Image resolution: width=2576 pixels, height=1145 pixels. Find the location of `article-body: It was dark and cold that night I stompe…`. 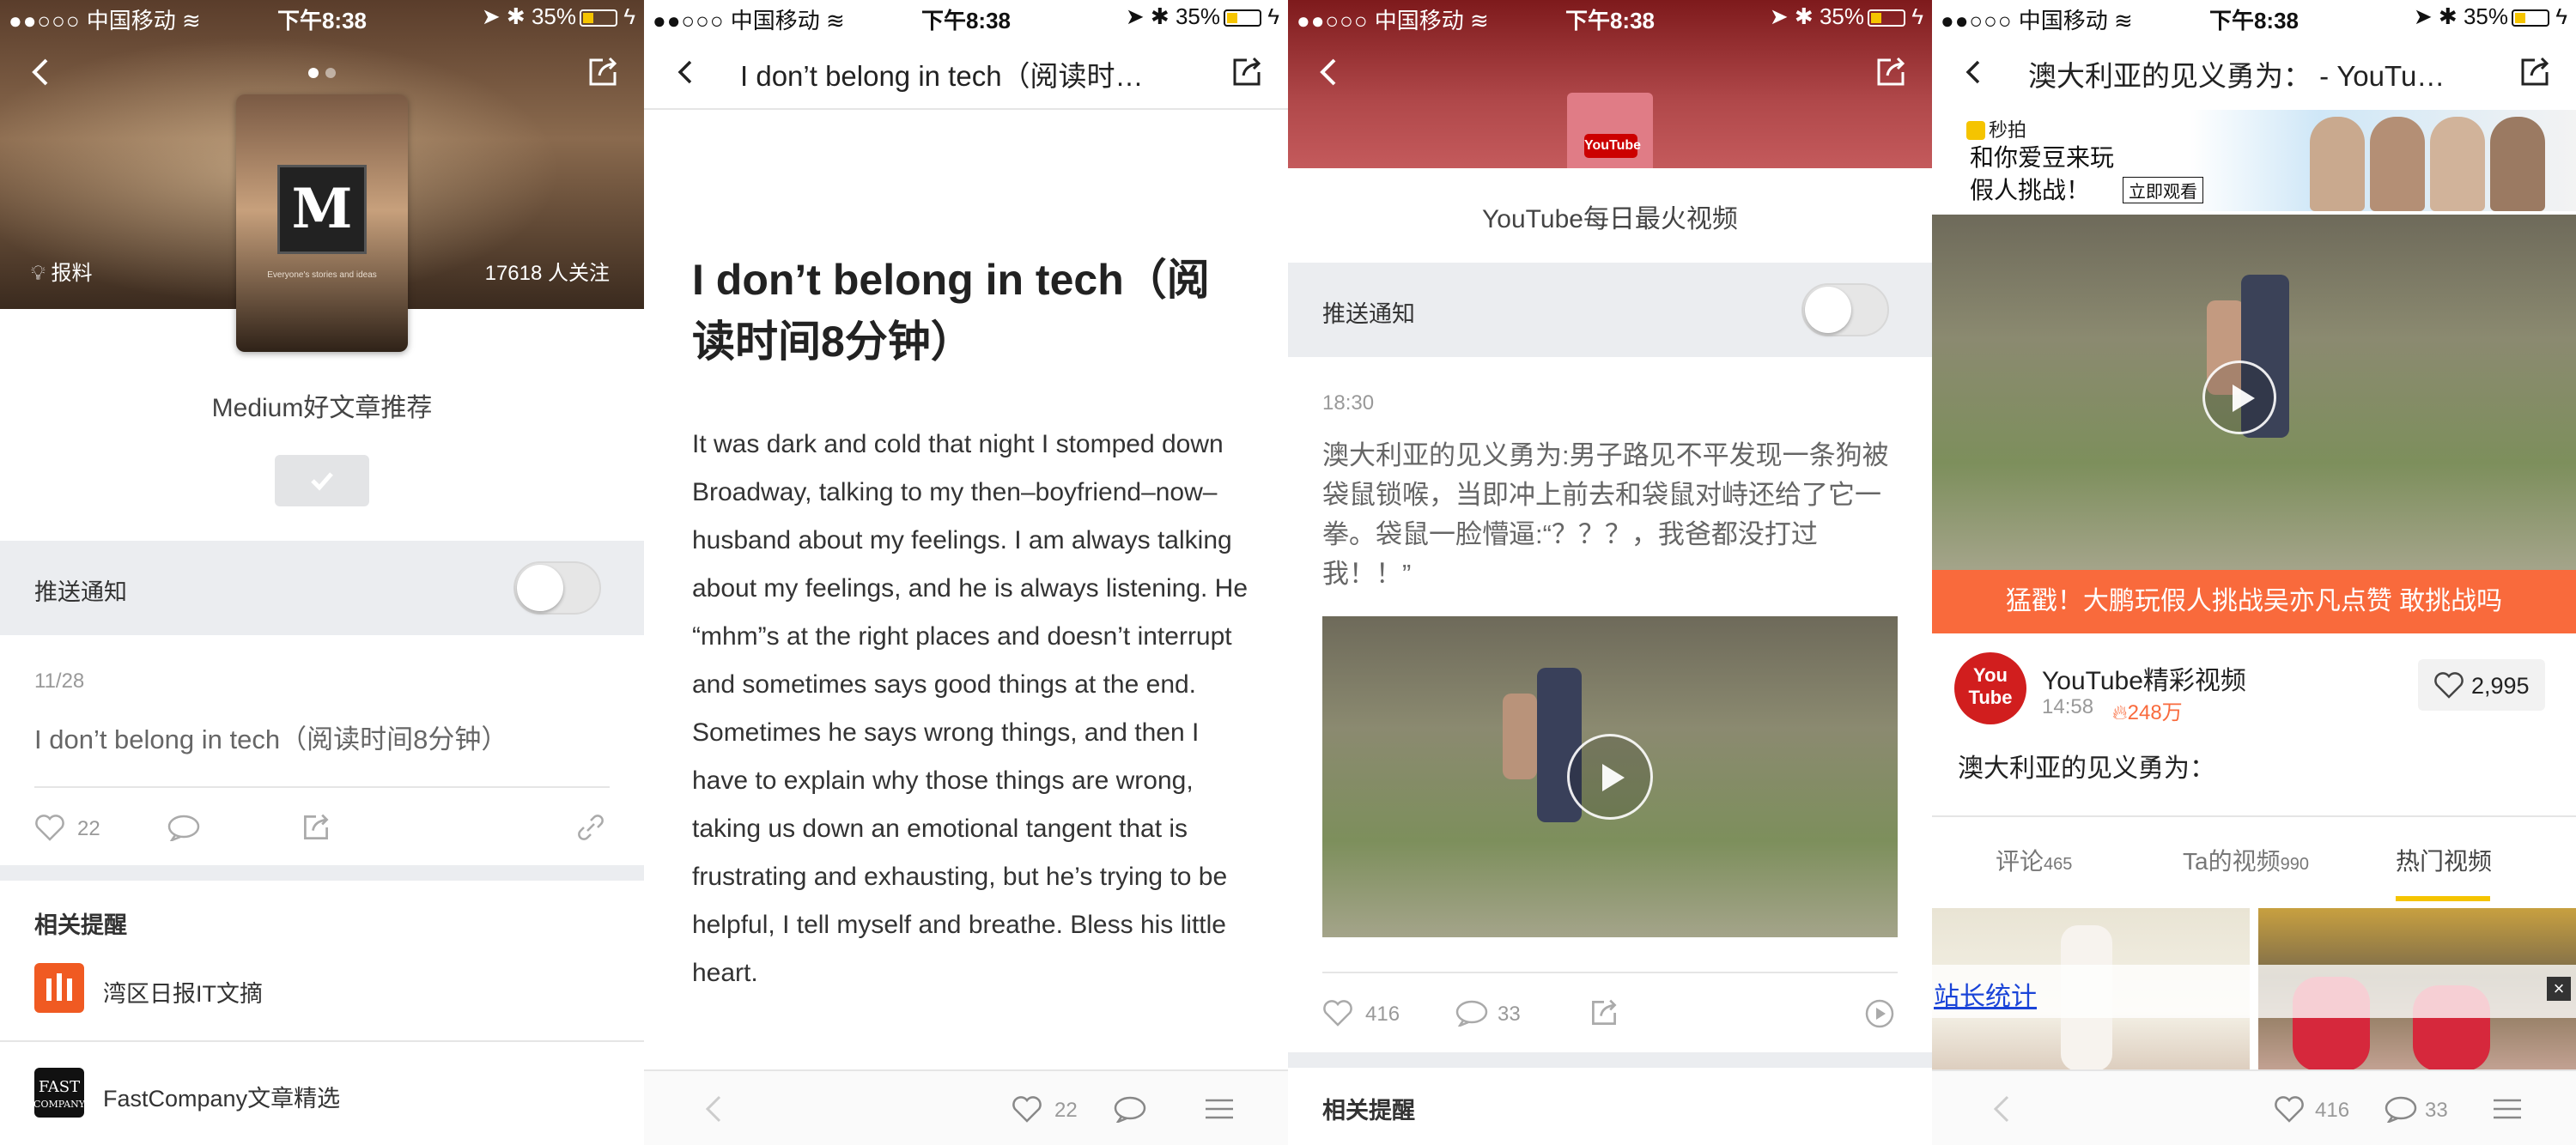

article-body: It was dark and cold that night I stompe… is located at coordinates (970, 708).